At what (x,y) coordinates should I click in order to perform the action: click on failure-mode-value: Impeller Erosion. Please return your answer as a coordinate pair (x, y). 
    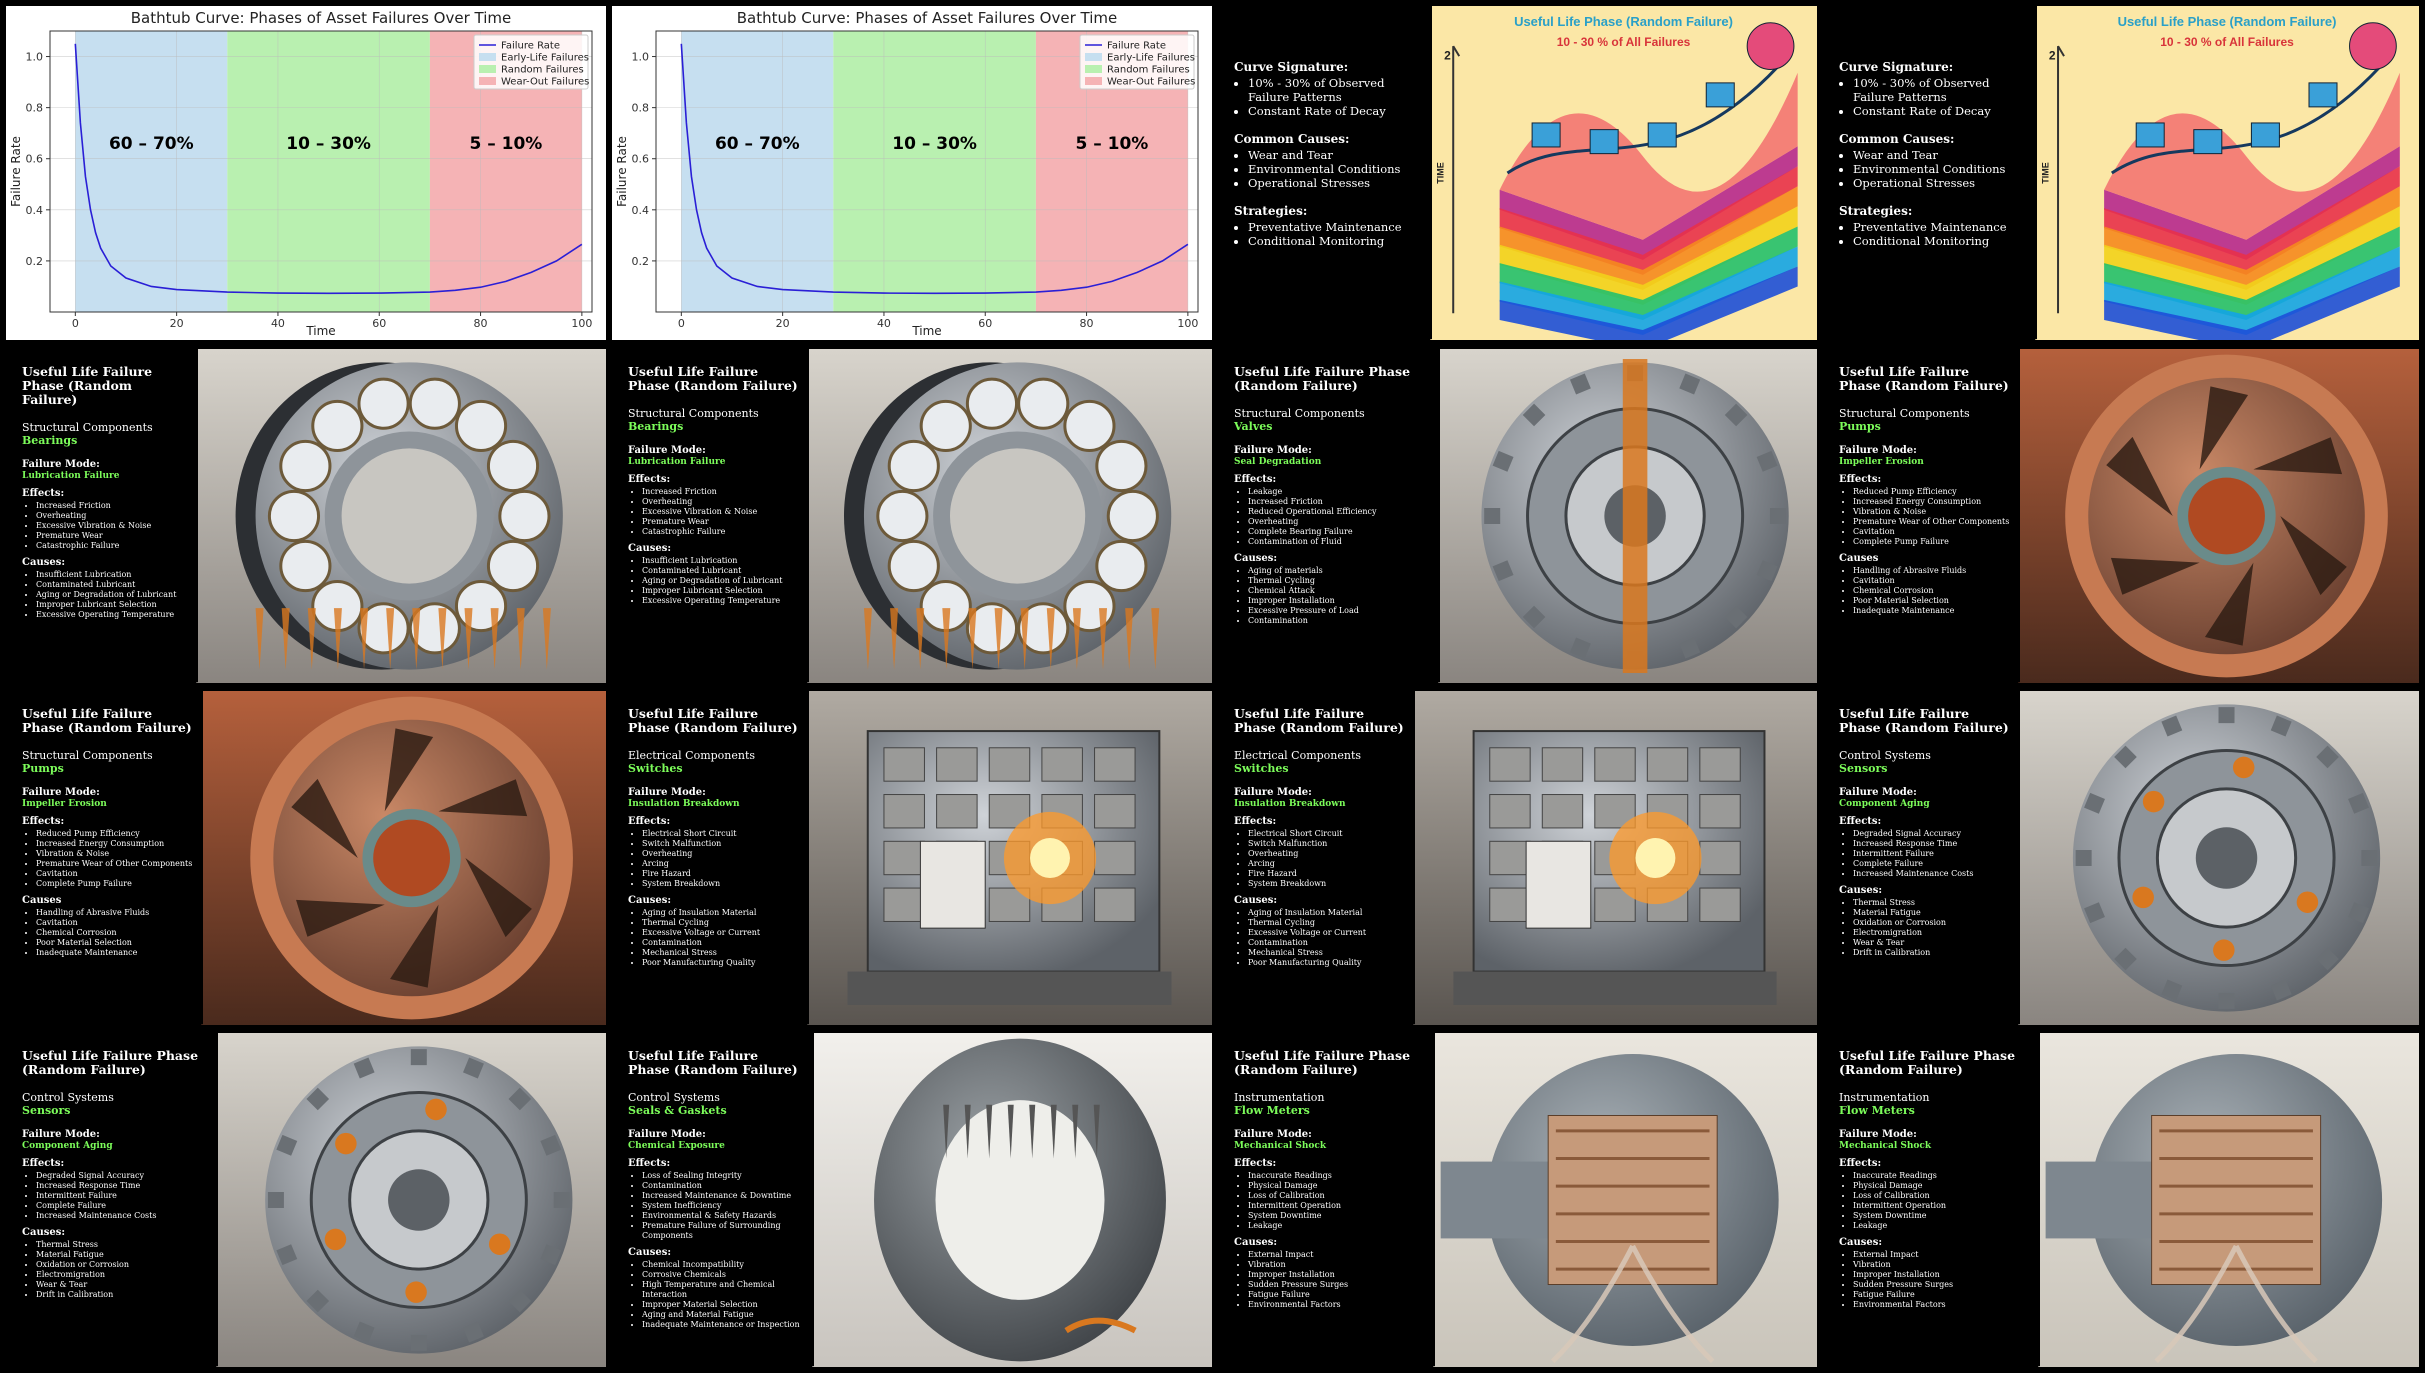
    Looking at the image, I should click on (64, 804).